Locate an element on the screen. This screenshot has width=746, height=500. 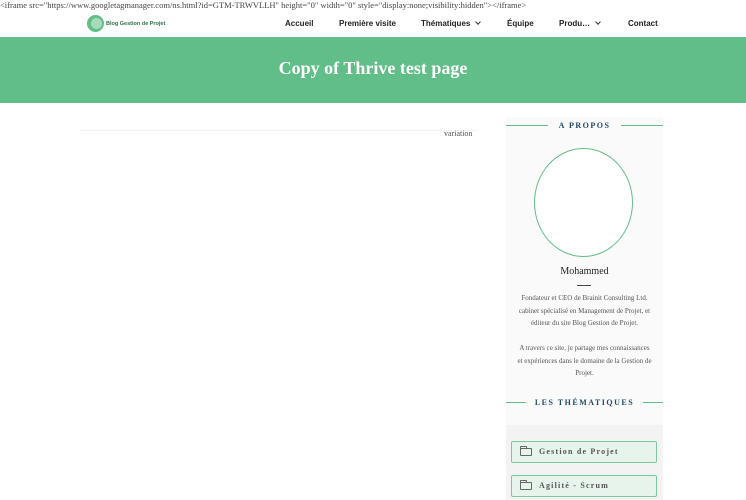
themes-heading-text: LES THÉMATIQUES is located at coordinates (584, 402).